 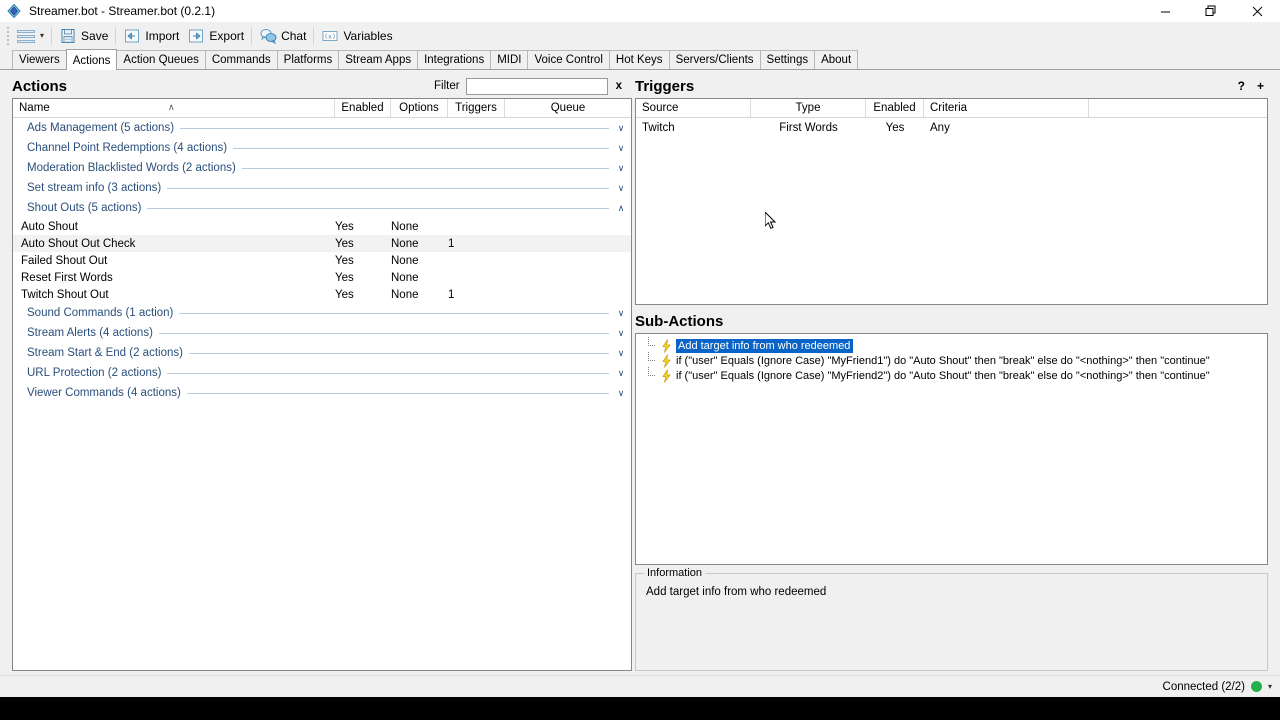 I want to click on triggers-help-button: ?, so click(x=1241, y=86).